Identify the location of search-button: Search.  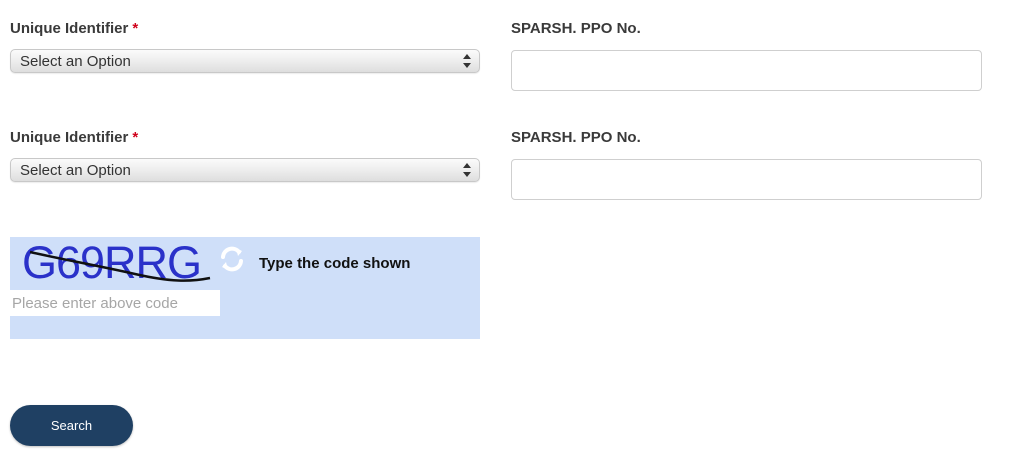
(71, 425).